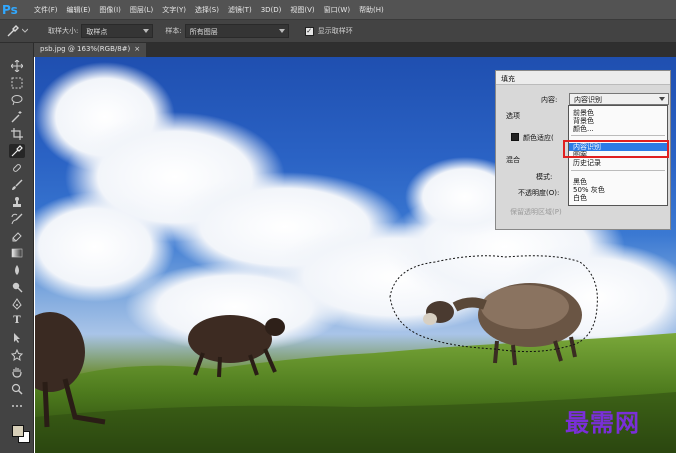 This screenshot has width=676, height=453. What do you see at coordinates (17, 66) in the screenshot?
I see `move-tool-icon` at bounding box center [17, 66].